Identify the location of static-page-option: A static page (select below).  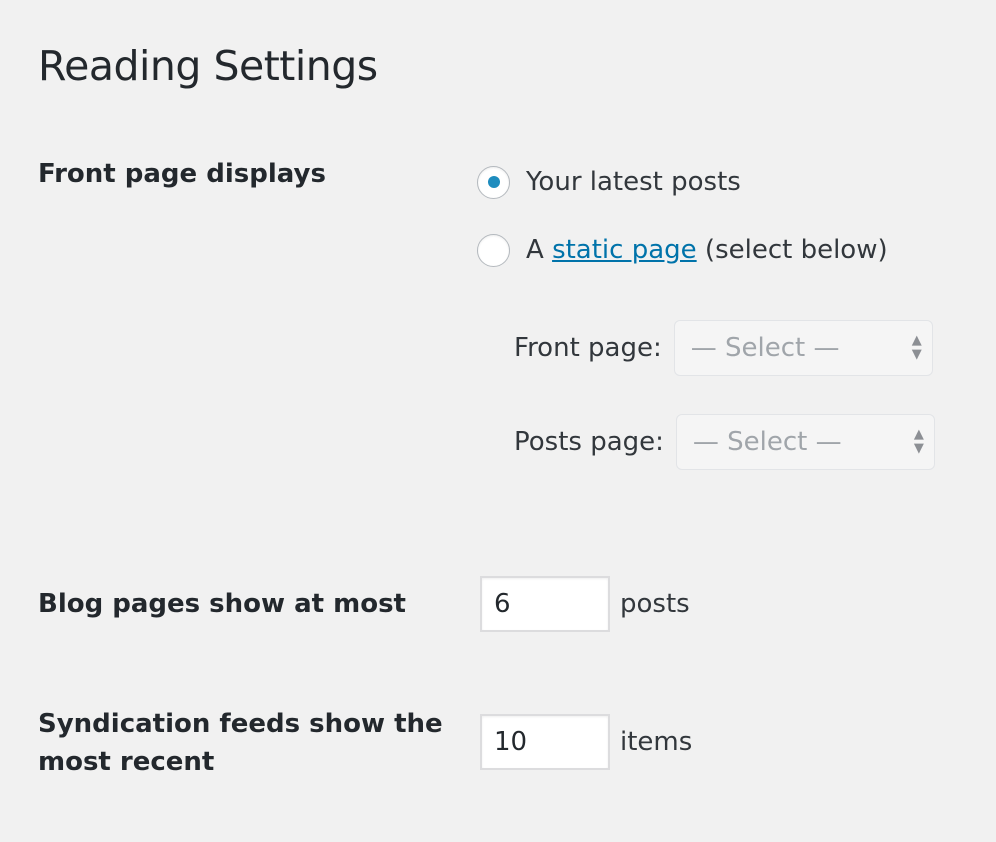
(682, 250).